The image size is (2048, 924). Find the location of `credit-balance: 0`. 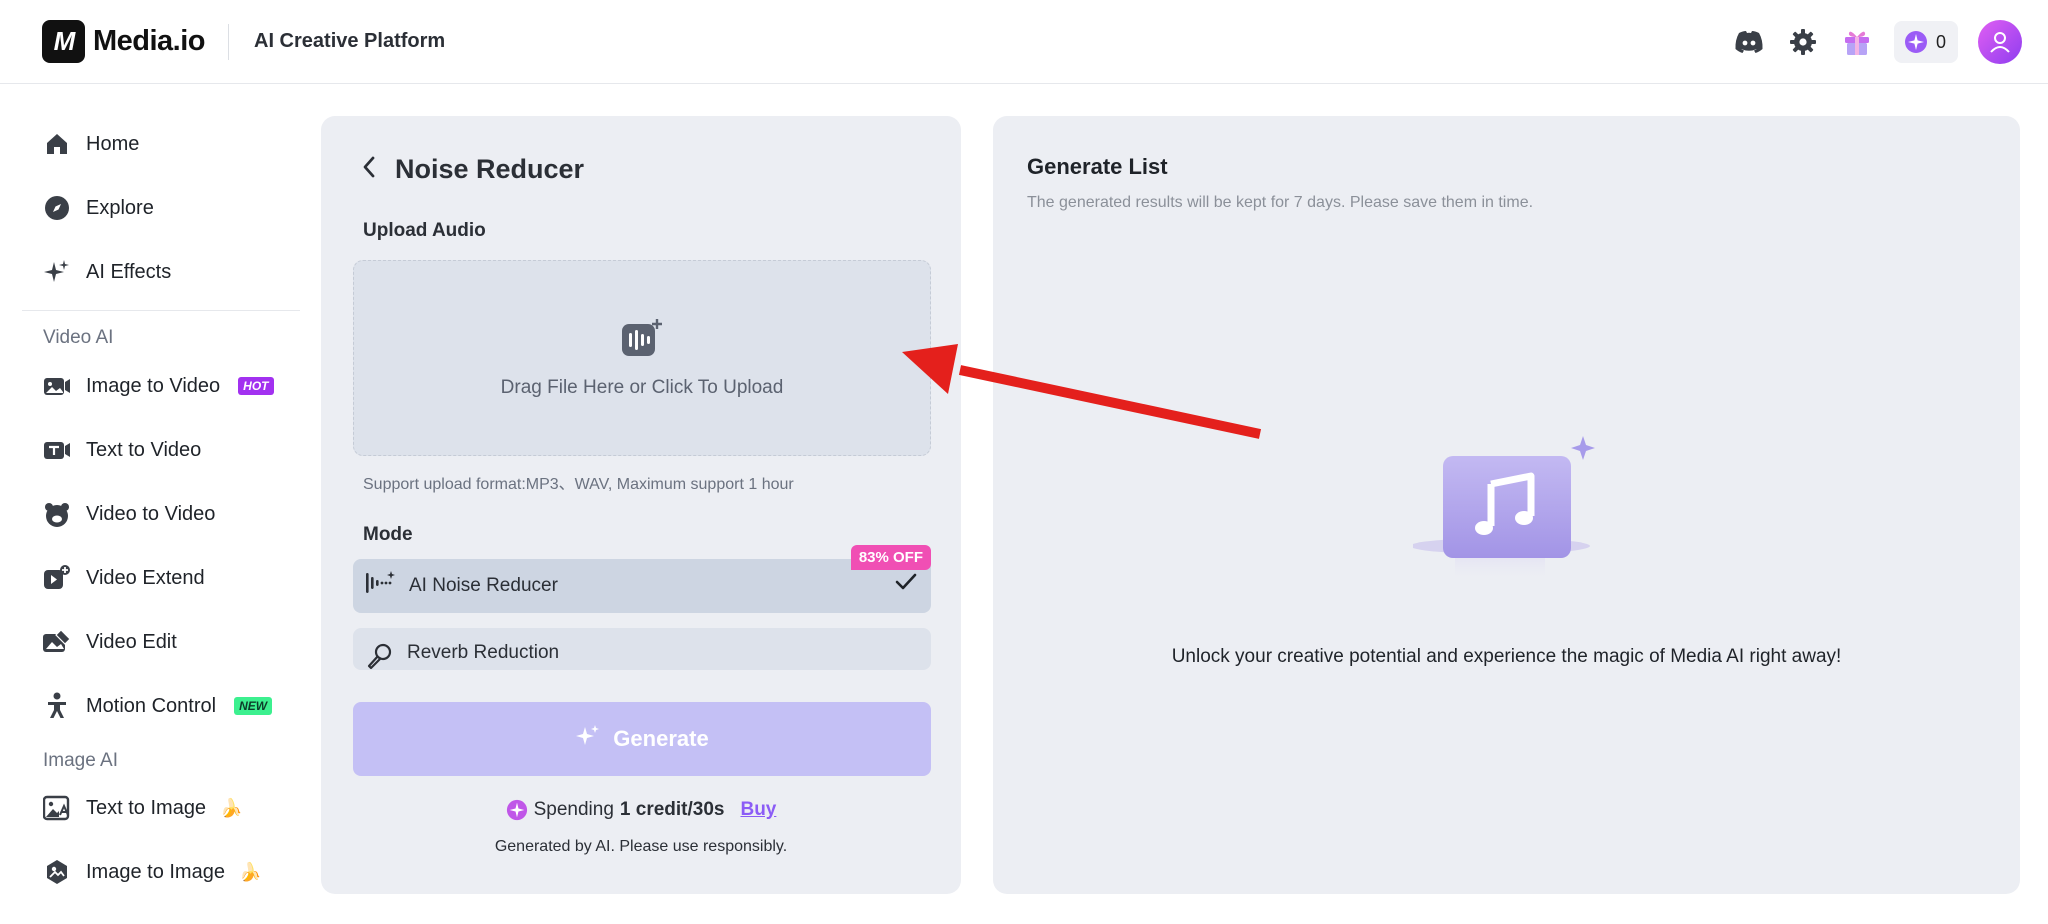

credit-balance: 0 is located at coordinates (1925, 42).